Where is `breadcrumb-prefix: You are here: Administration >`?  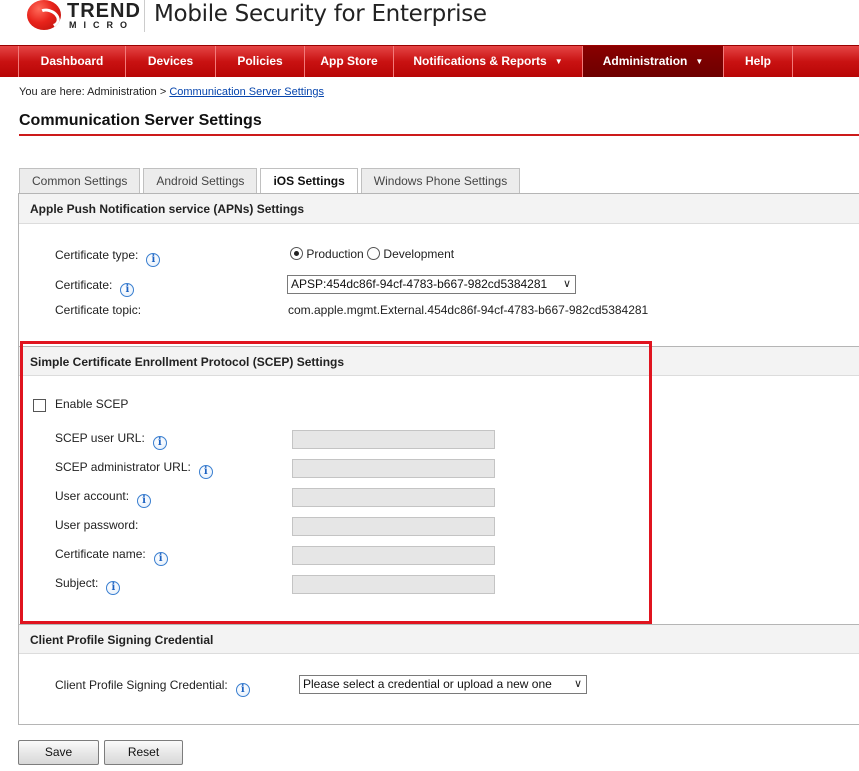
breadcrumb-prefix: You are here: Administration > is located at coordinates (94, 92).